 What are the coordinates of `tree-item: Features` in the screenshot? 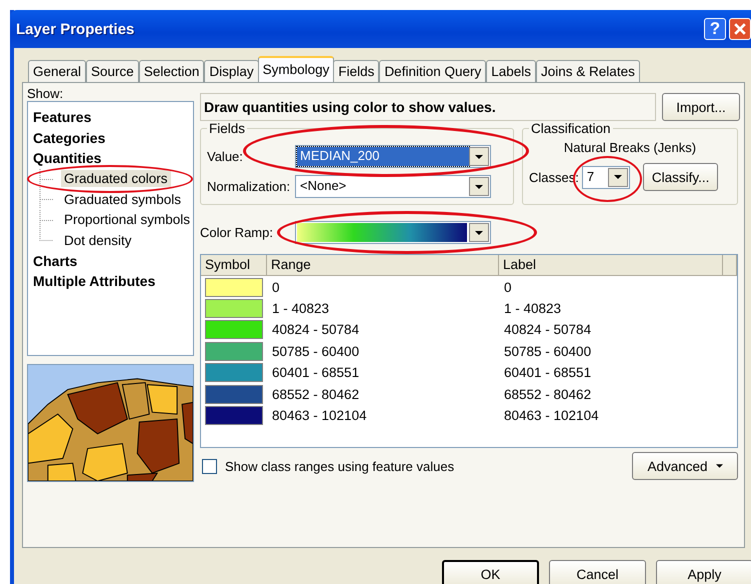 It's located at (62, 117).